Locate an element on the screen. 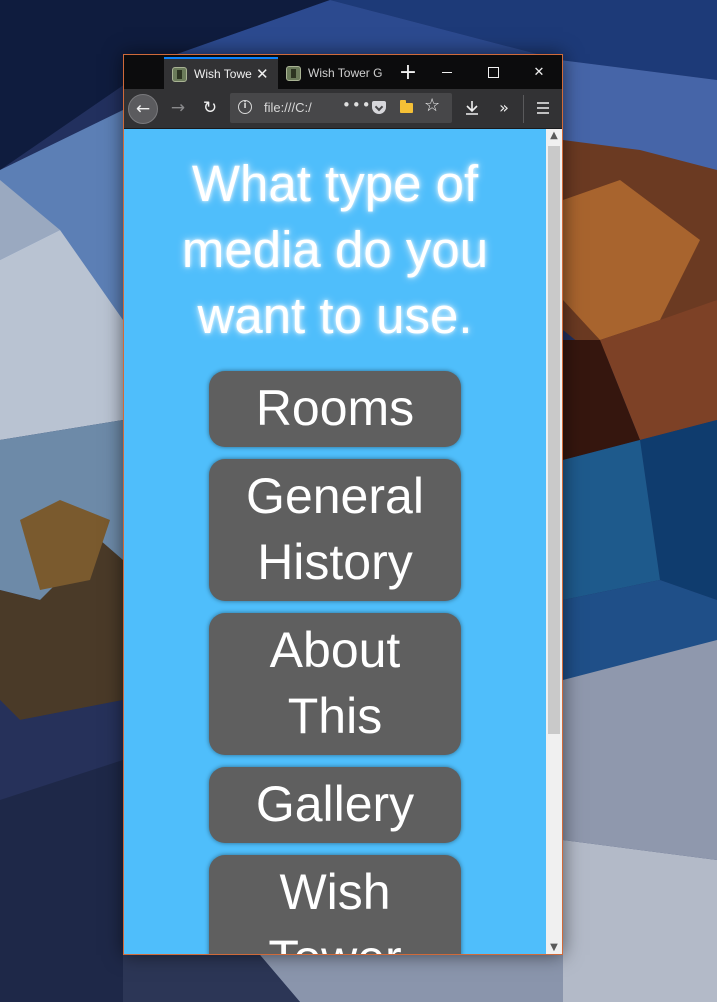  menu-button is located at coordinates (543, 108).